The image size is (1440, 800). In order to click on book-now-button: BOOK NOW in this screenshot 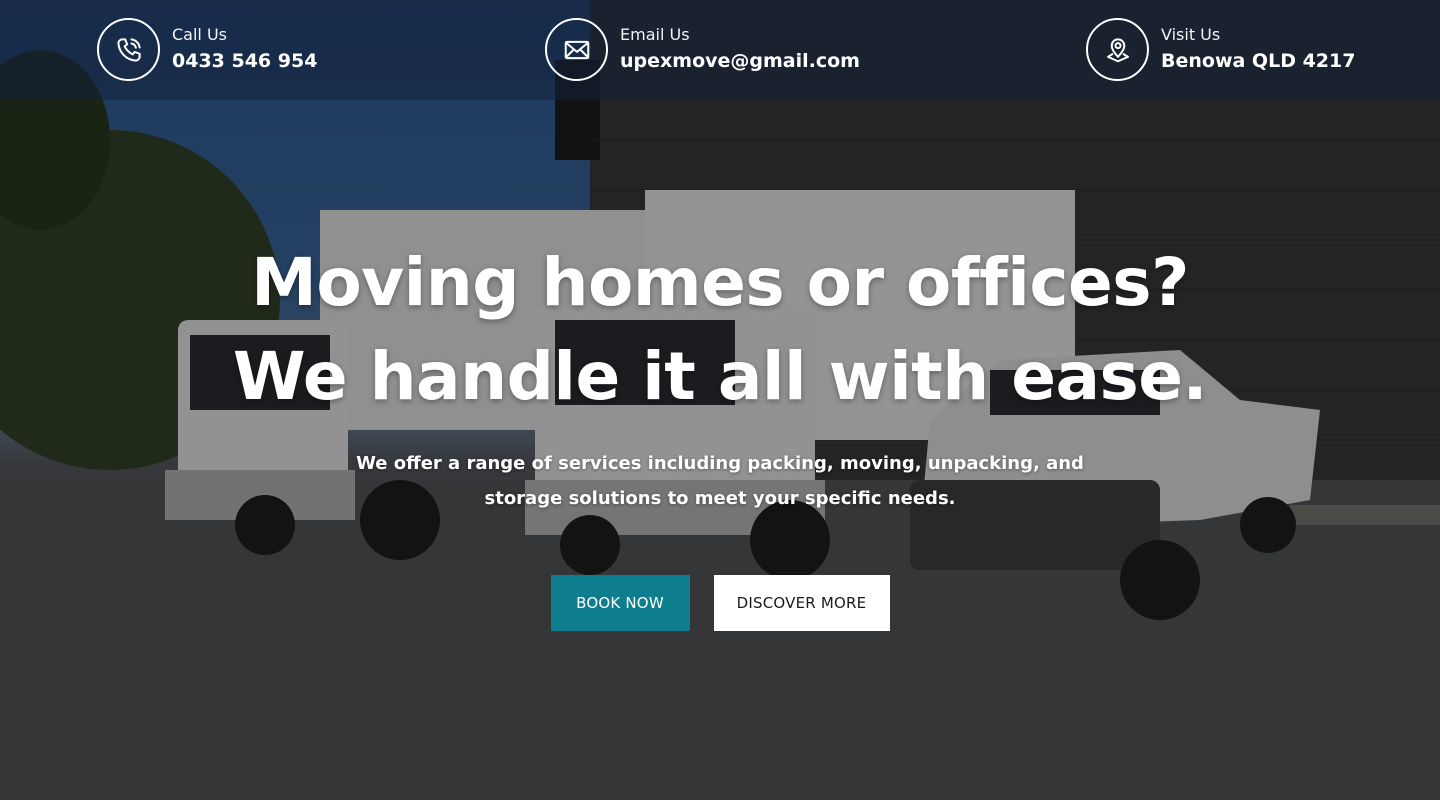, I will do `click(620, 603)`.